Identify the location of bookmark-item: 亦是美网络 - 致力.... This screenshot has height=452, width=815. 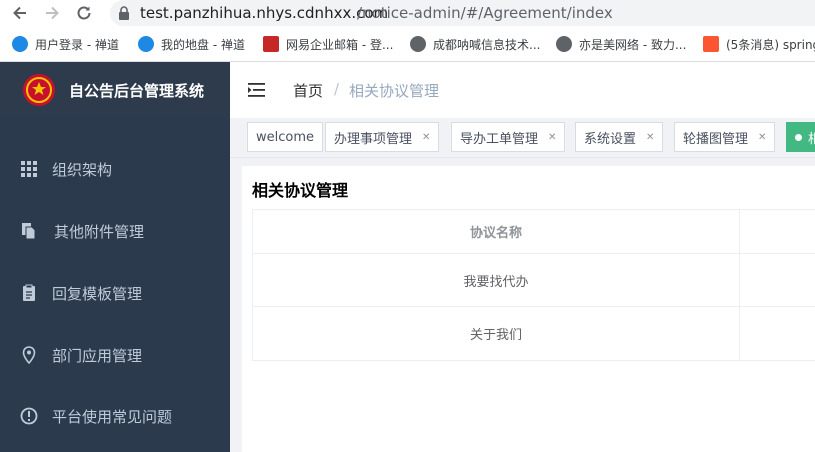
(621, 44).